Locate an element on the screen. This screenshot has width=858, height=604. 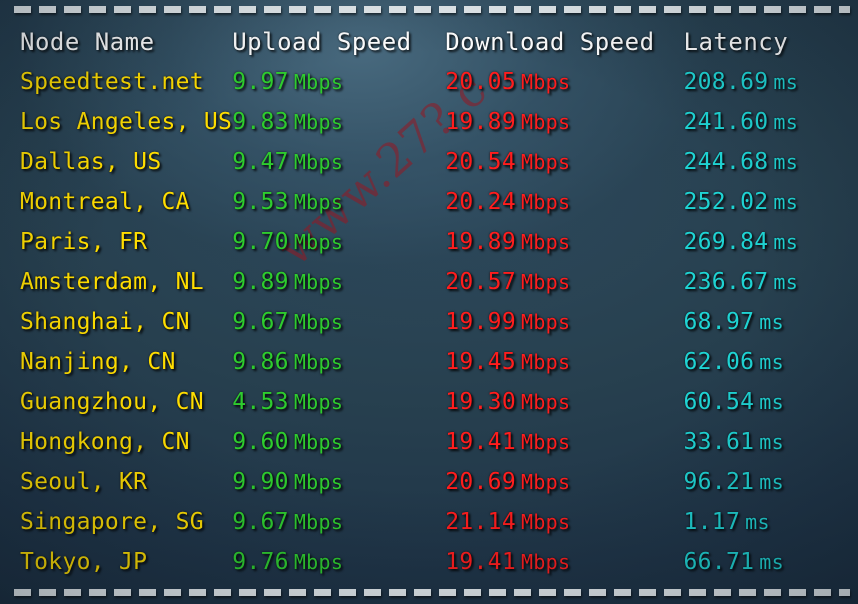
table-row: Shanghai, CN 9.67 Mbps 19.99 Mbps 68.97 ms is located at coordinates (429, 322).